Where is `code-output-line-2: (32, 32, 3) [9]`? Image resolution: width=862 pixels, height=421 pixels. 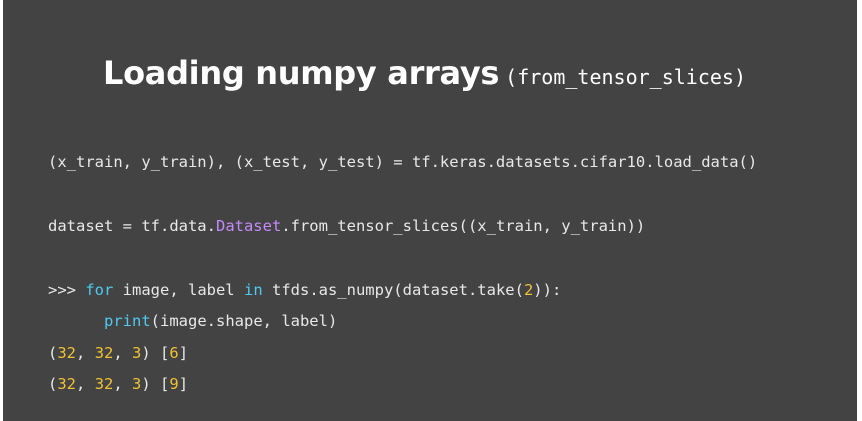
code-output-line-2: (32, 32, 3) [9] is located at coordinates (118, 384).